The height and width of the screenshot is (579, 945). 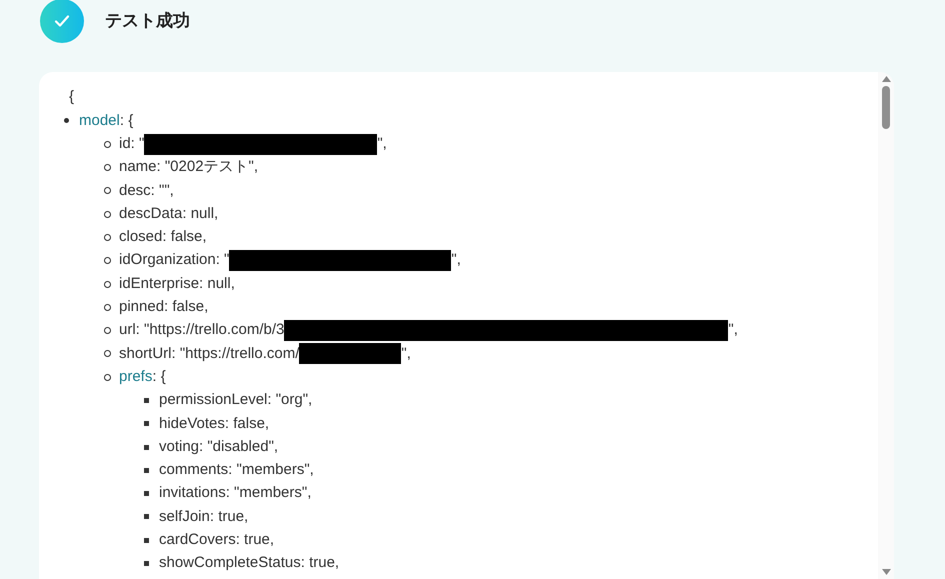 What do you see at coordinates (99, 121) in the screenshot?
I see `json-key: model` at bounding box center [99, 121].